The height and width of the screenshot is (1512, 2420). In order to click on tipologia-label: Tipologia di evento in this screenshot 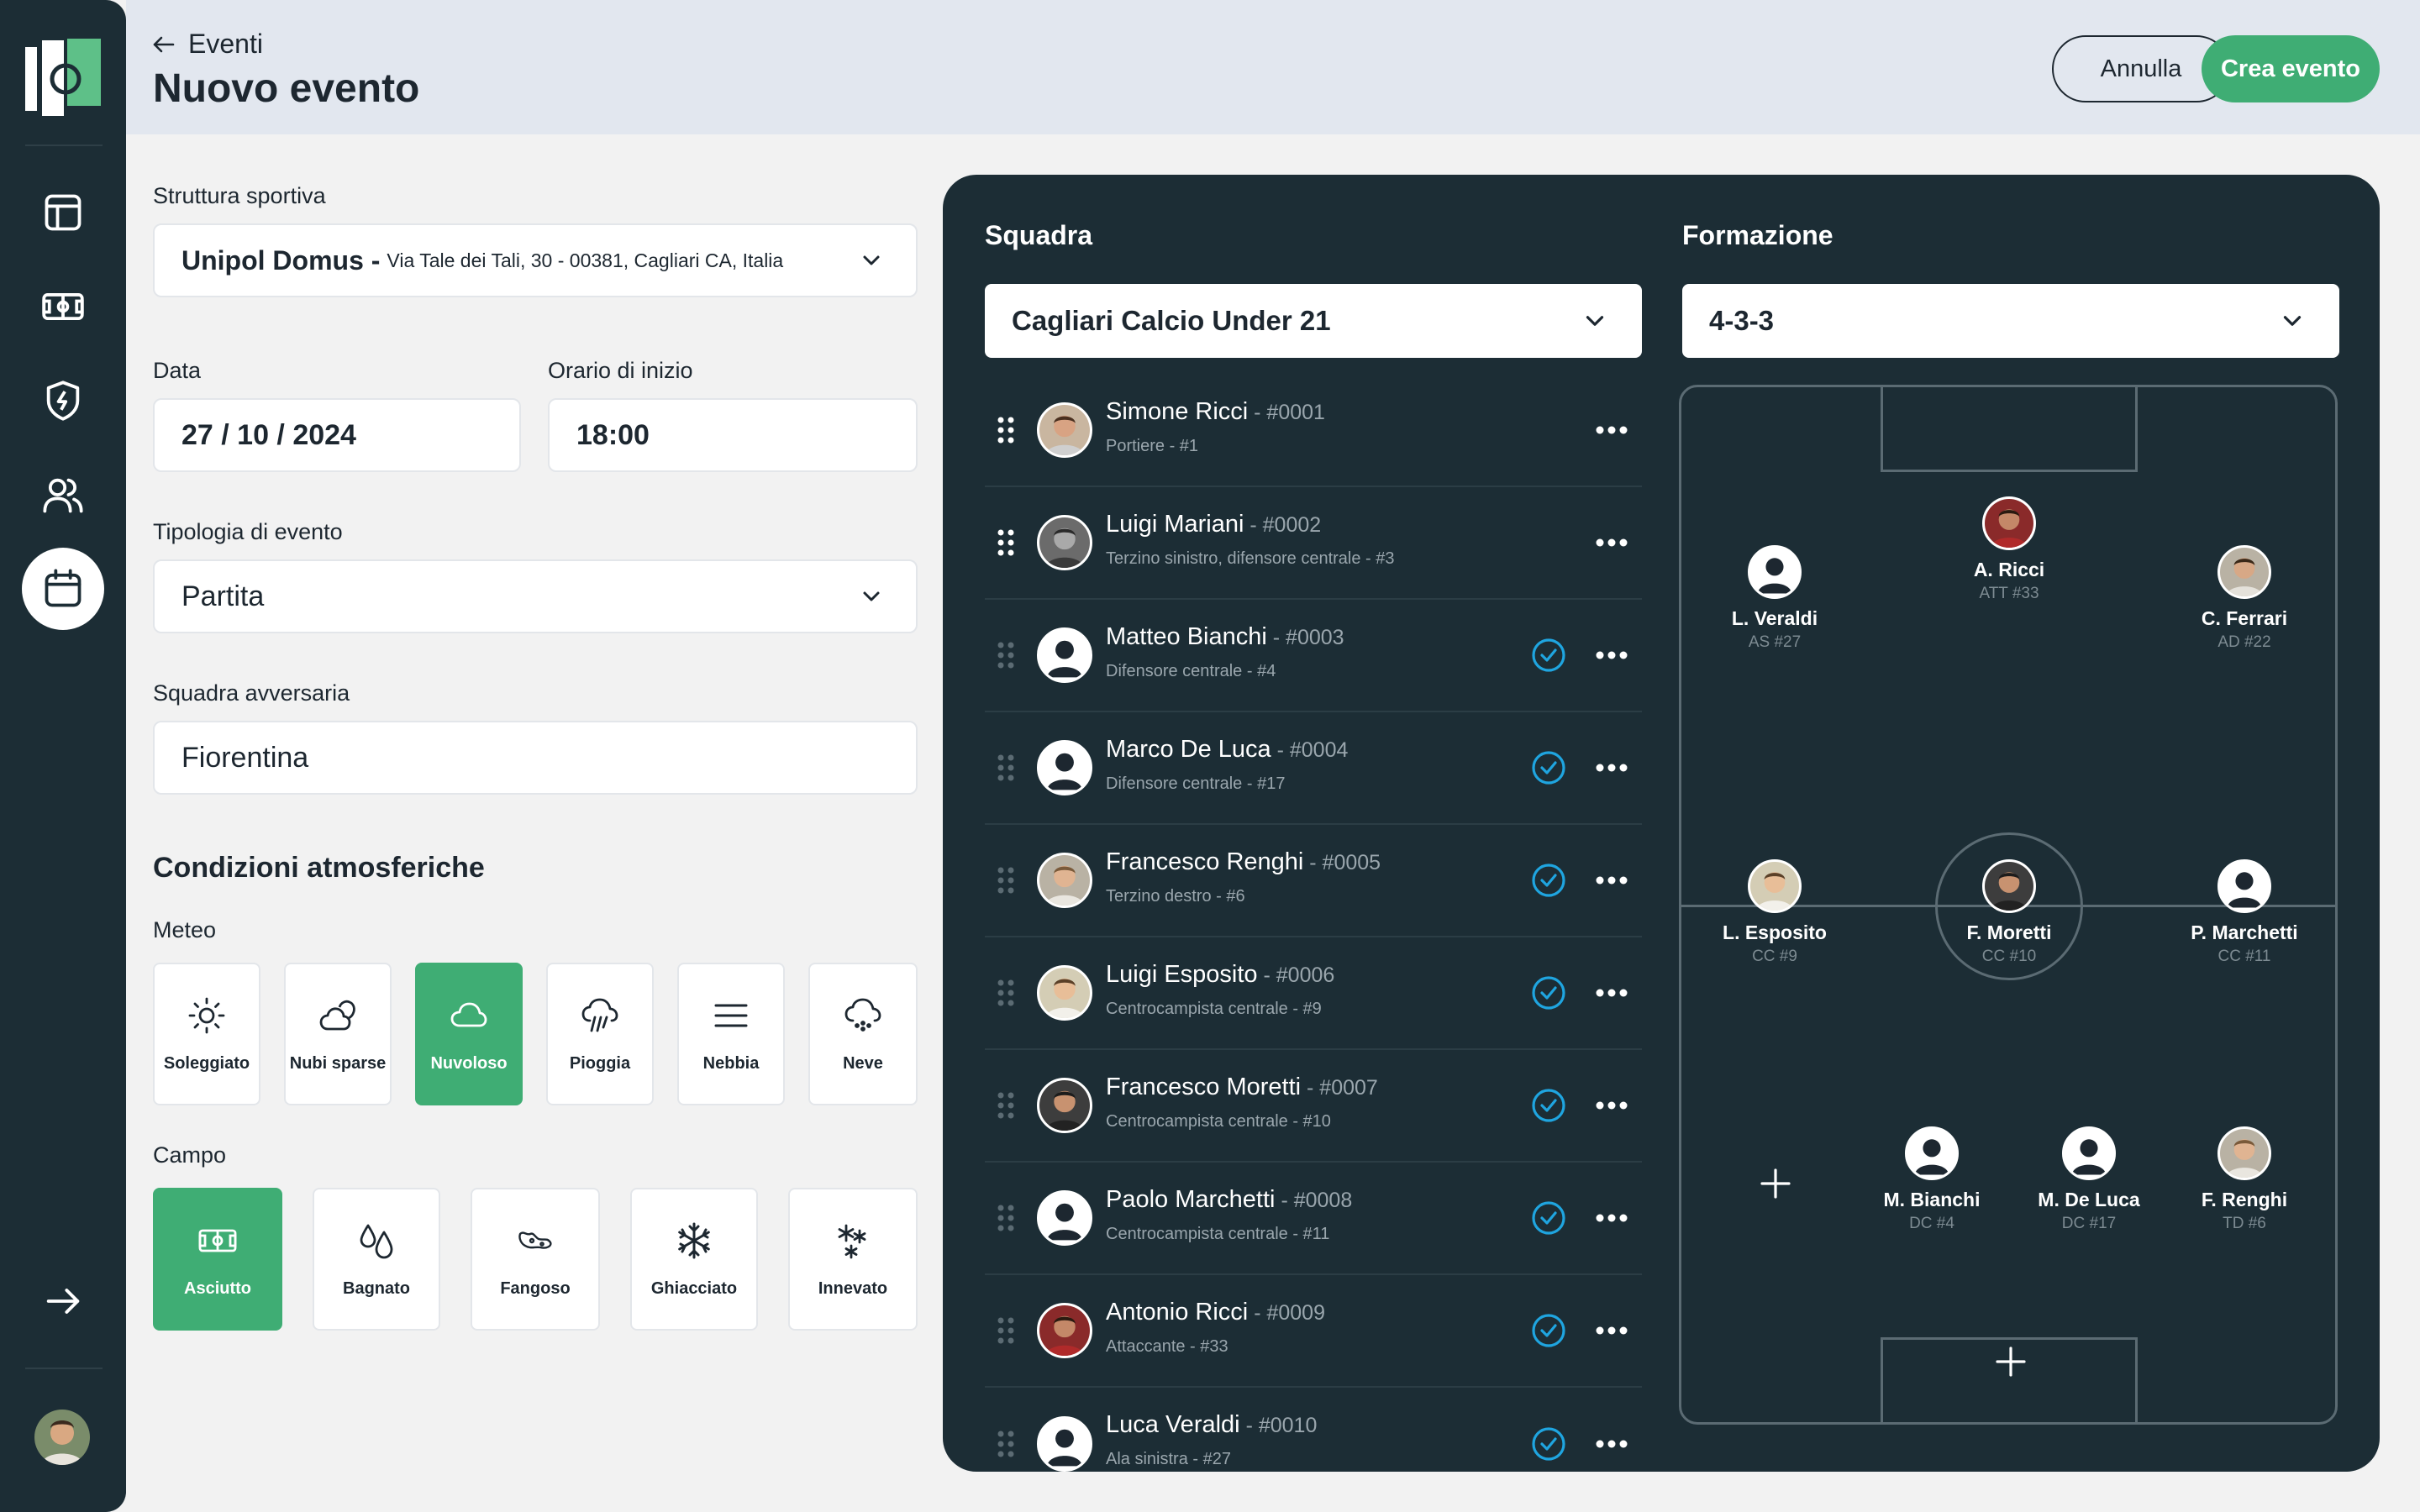, I will do `click(248, 531)`.